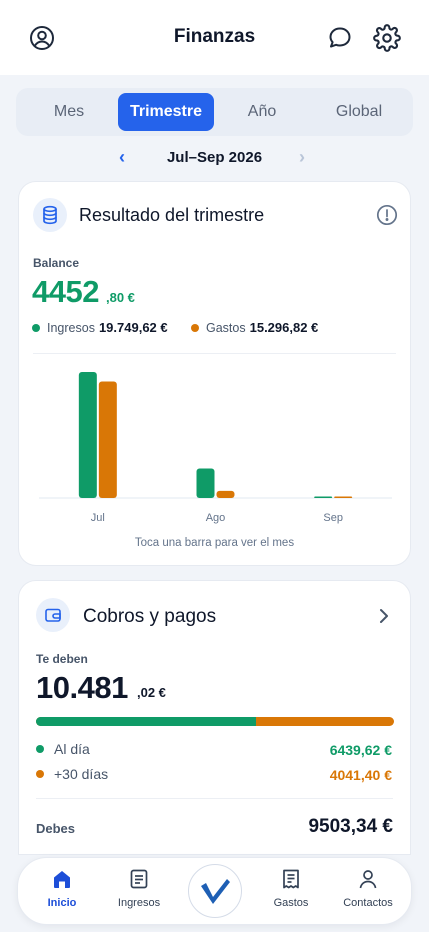  What do you see at coordinates (139, 903) in the screenshot?
I see `nav-label-ingresos: Ingresos` at bounding box center [139, 903].